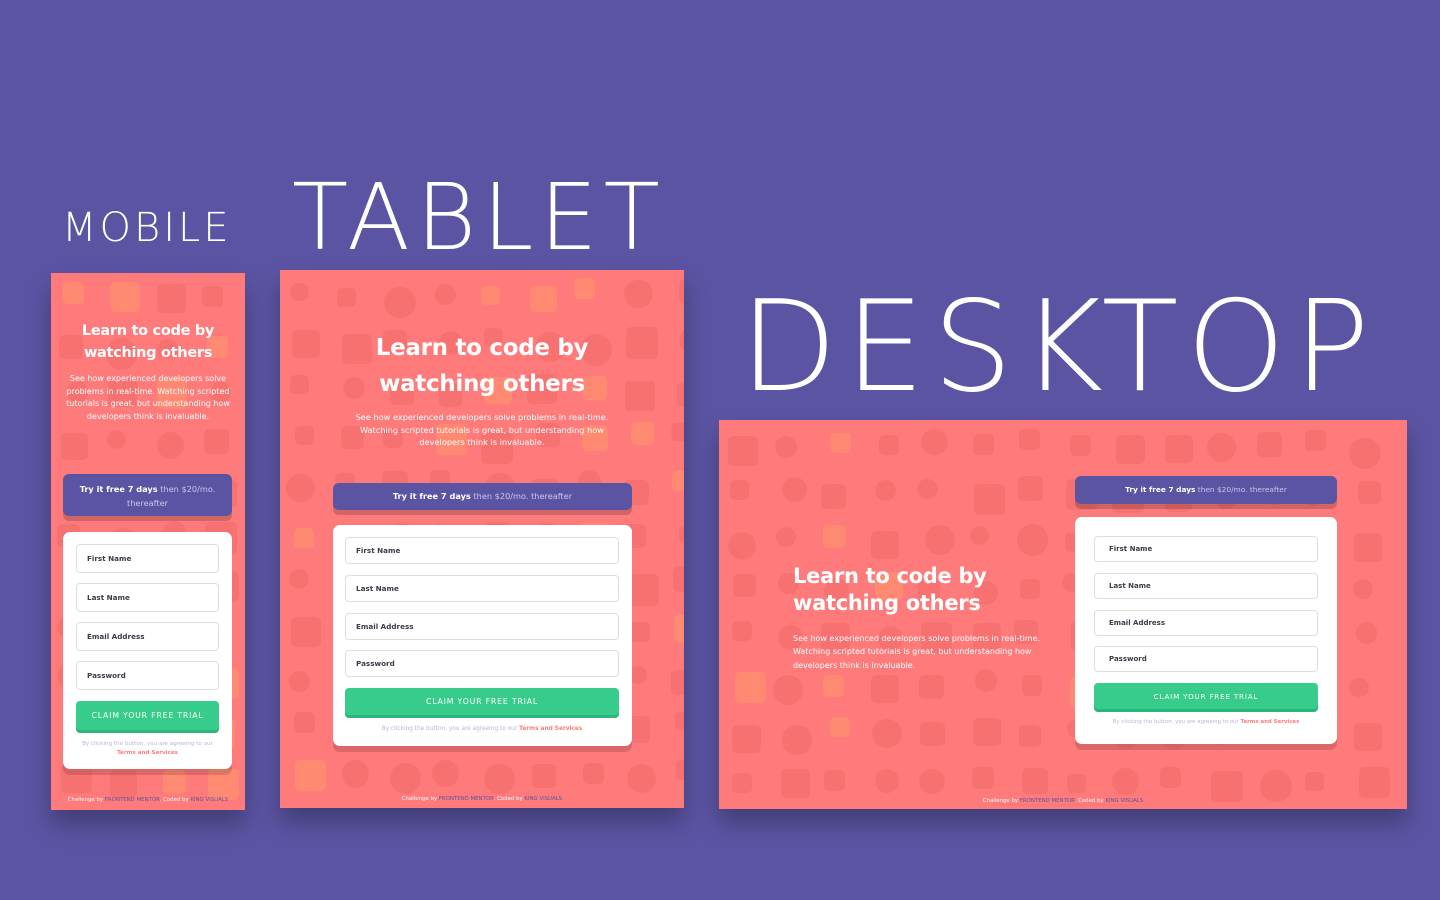  I want to click on attribution-coded-prefix: . Coded by, so click(508, 799).